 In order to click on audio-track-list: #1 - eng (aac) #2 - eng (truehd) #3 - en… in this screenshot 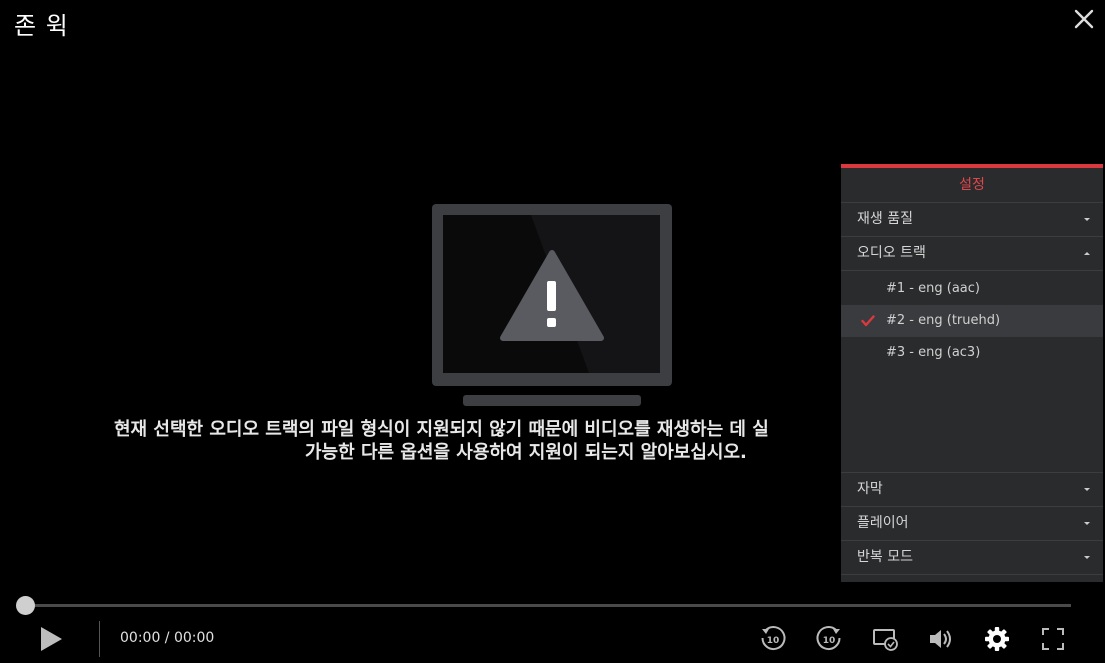, I will do `click(972, 372)`.